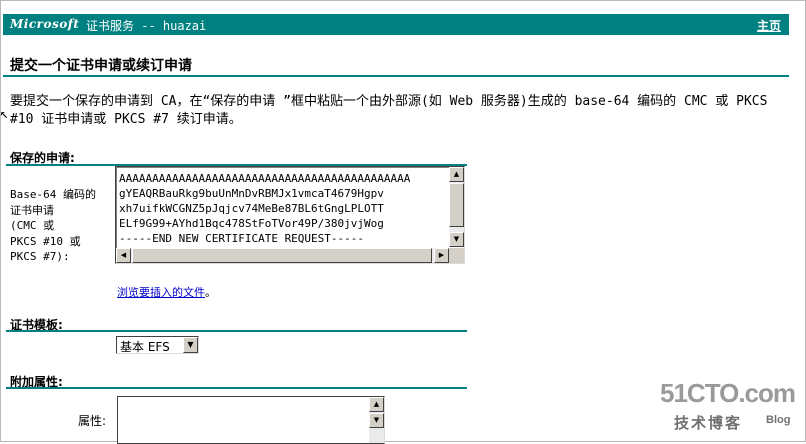  Describe the element at coordinates (708, 423) in the screenshot. I see `watermark-label: 技术博客` at that location.